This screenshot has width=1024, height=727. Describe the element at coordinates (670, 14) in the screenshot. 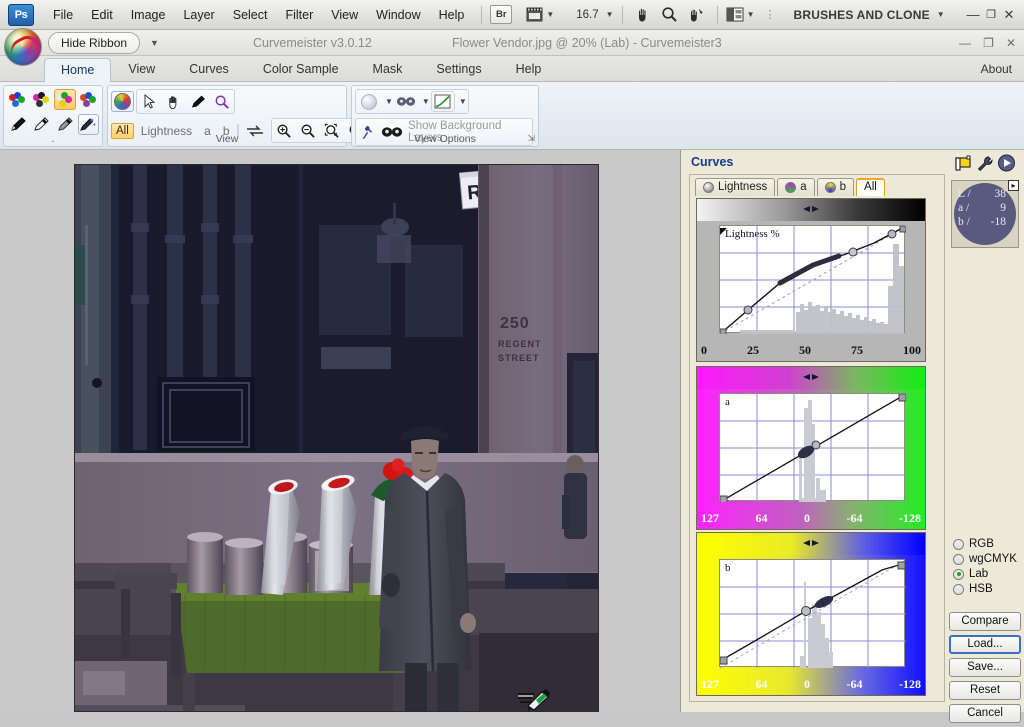

I see `zoom-icon` at that location.